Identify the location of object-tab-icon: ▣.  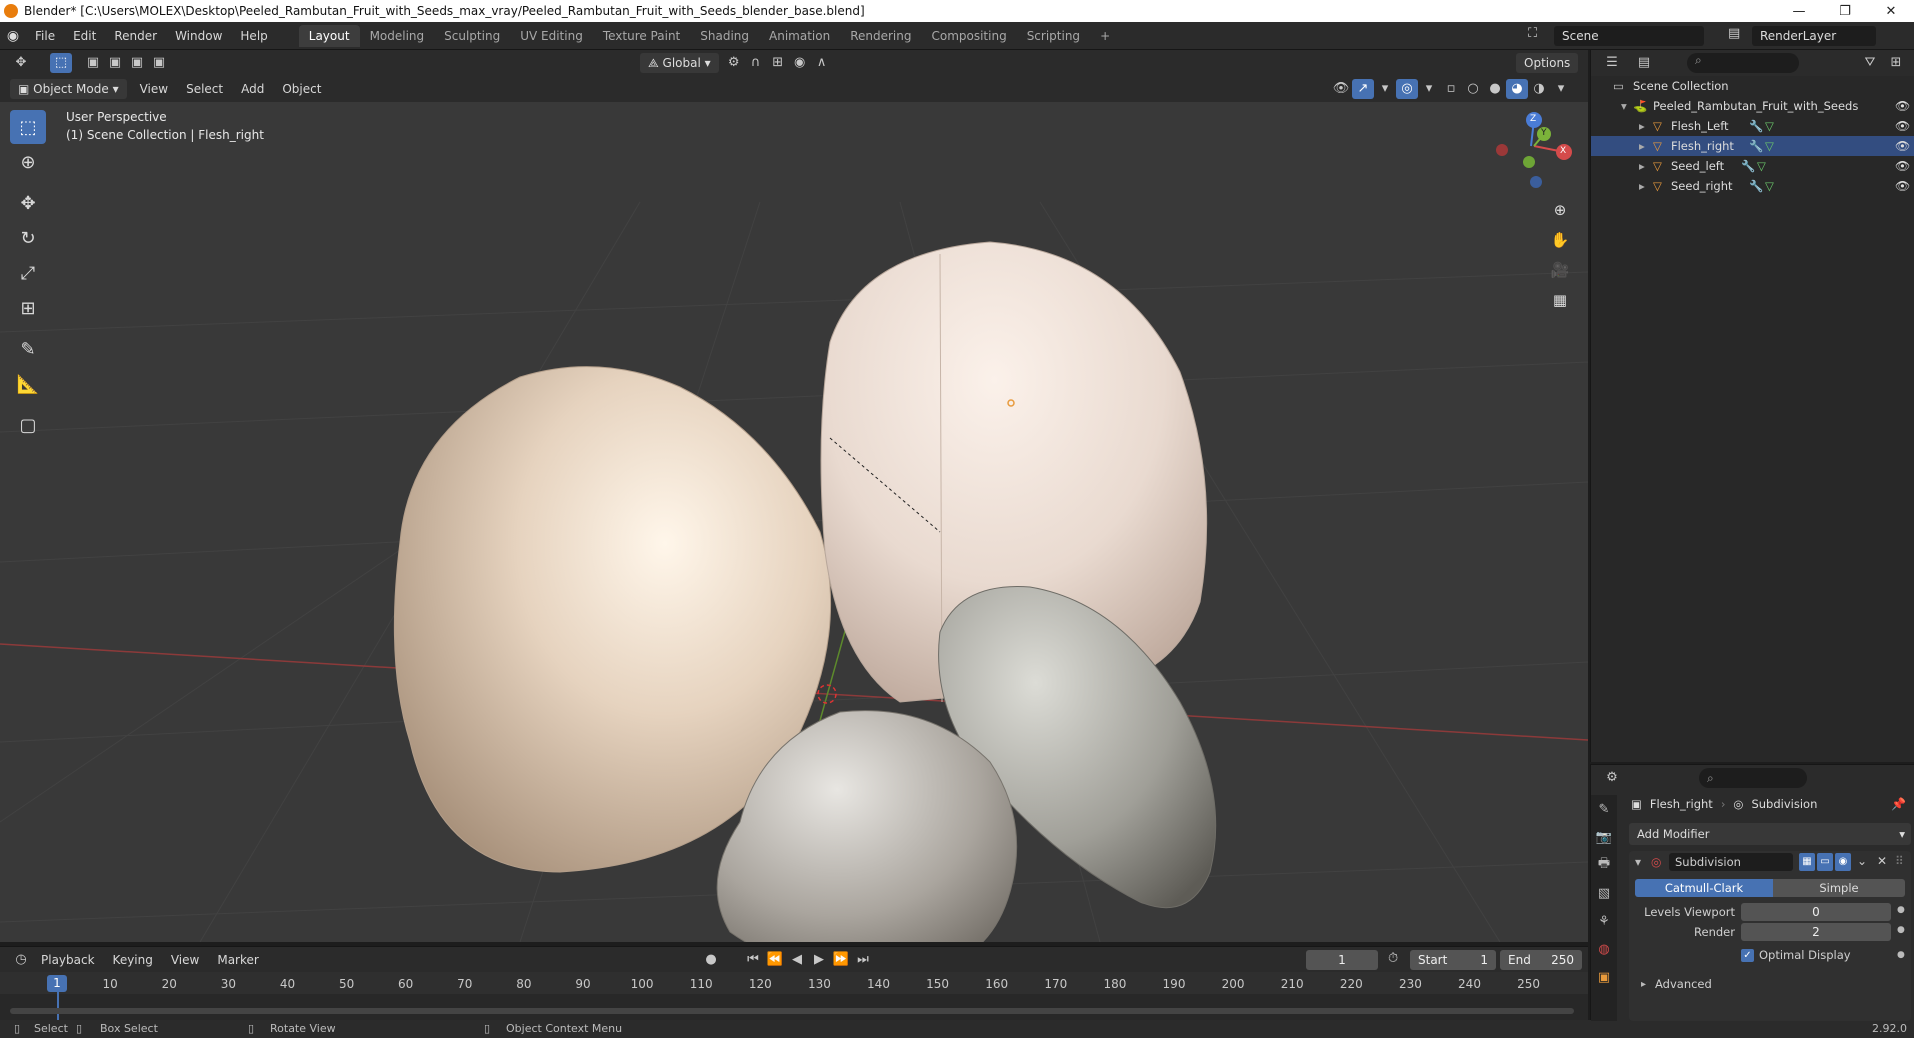
(1604, 977).